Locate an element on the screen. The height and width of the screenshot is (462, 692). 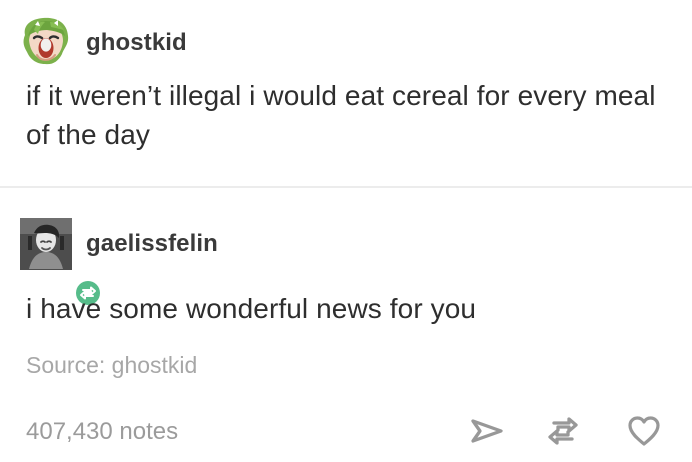
anime-girl-avatar-icon is located at coordinates (46, 40).